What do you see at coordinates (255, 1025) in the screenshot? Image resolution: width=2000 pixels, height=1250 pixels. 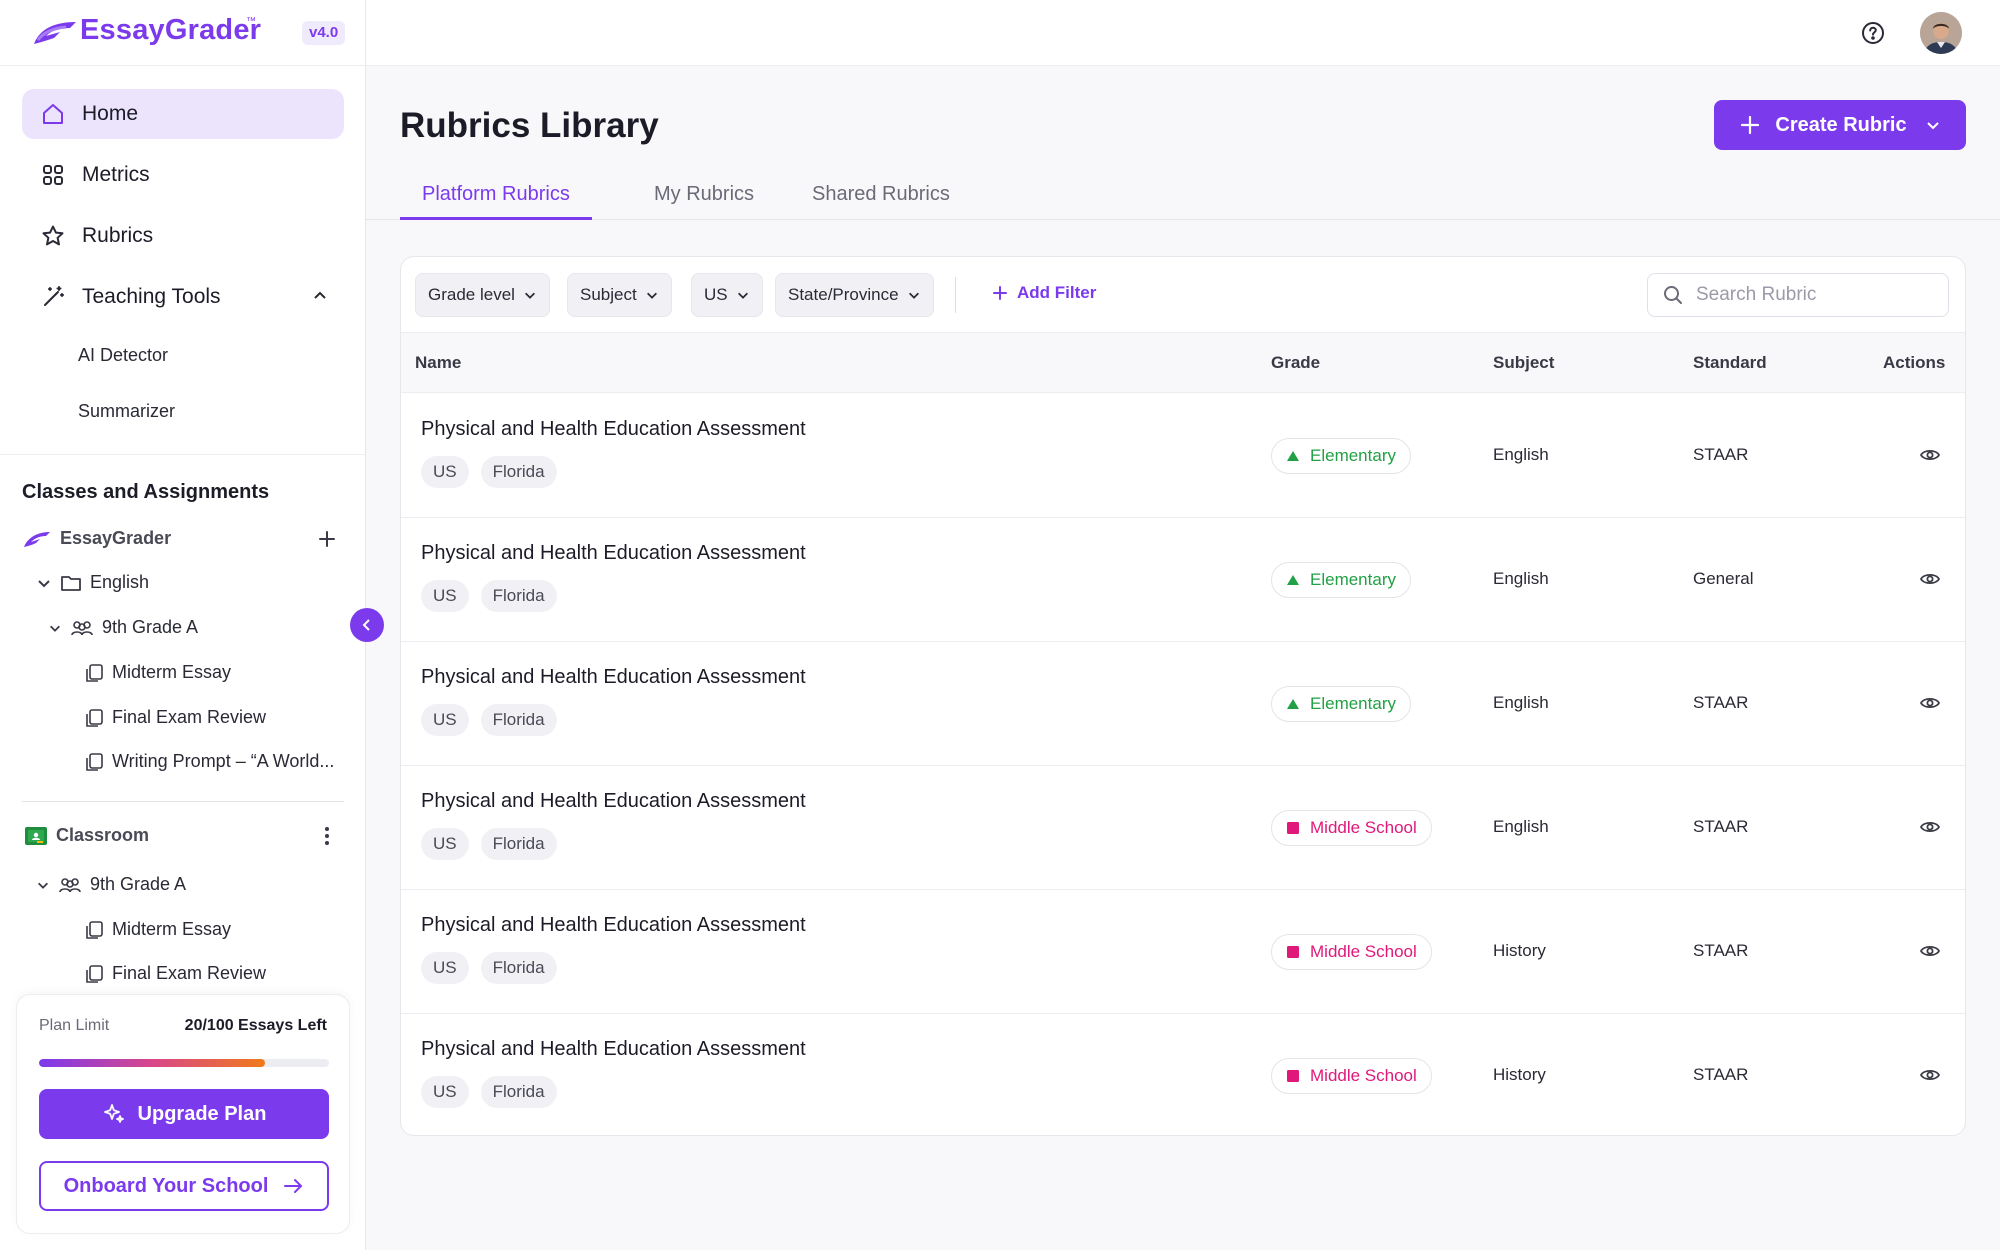 I see `plan-essays-left: 20/100 Essays Left` at bounding box center [255, 1025].